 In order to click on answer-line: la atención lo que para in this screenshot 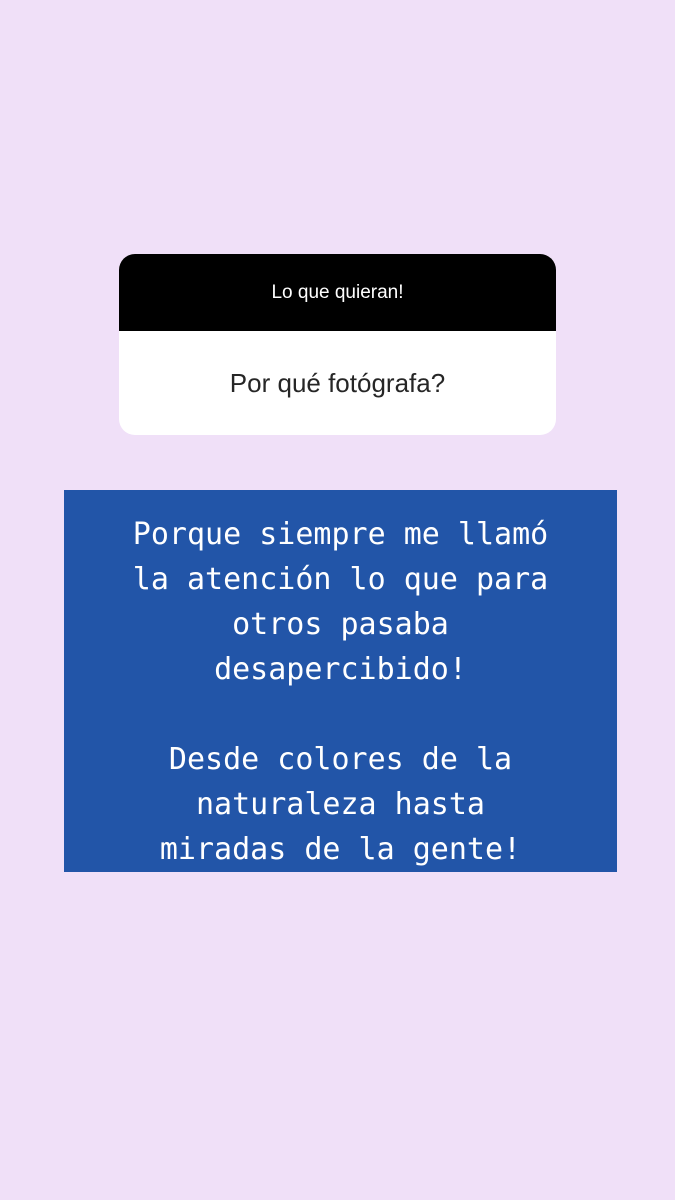, I will do `click(340, 579)`.